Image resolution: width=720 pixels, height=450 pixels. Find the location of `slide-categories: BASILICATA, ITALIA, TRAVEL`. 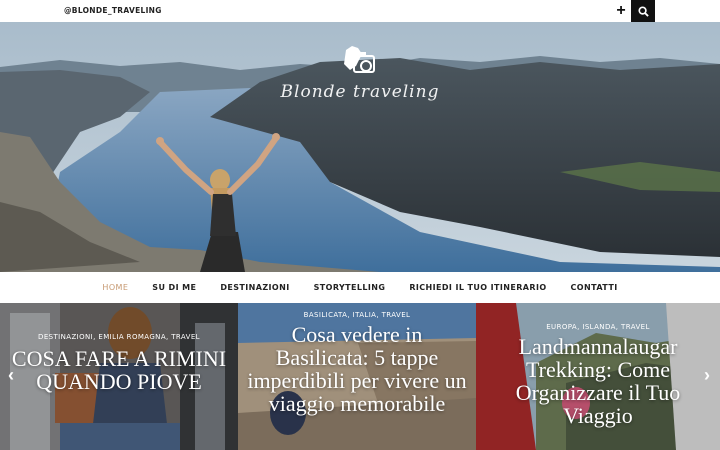

slide-categories: BASILICATA, ITALIA, TRAVEL is located at coordinates (357, 315).